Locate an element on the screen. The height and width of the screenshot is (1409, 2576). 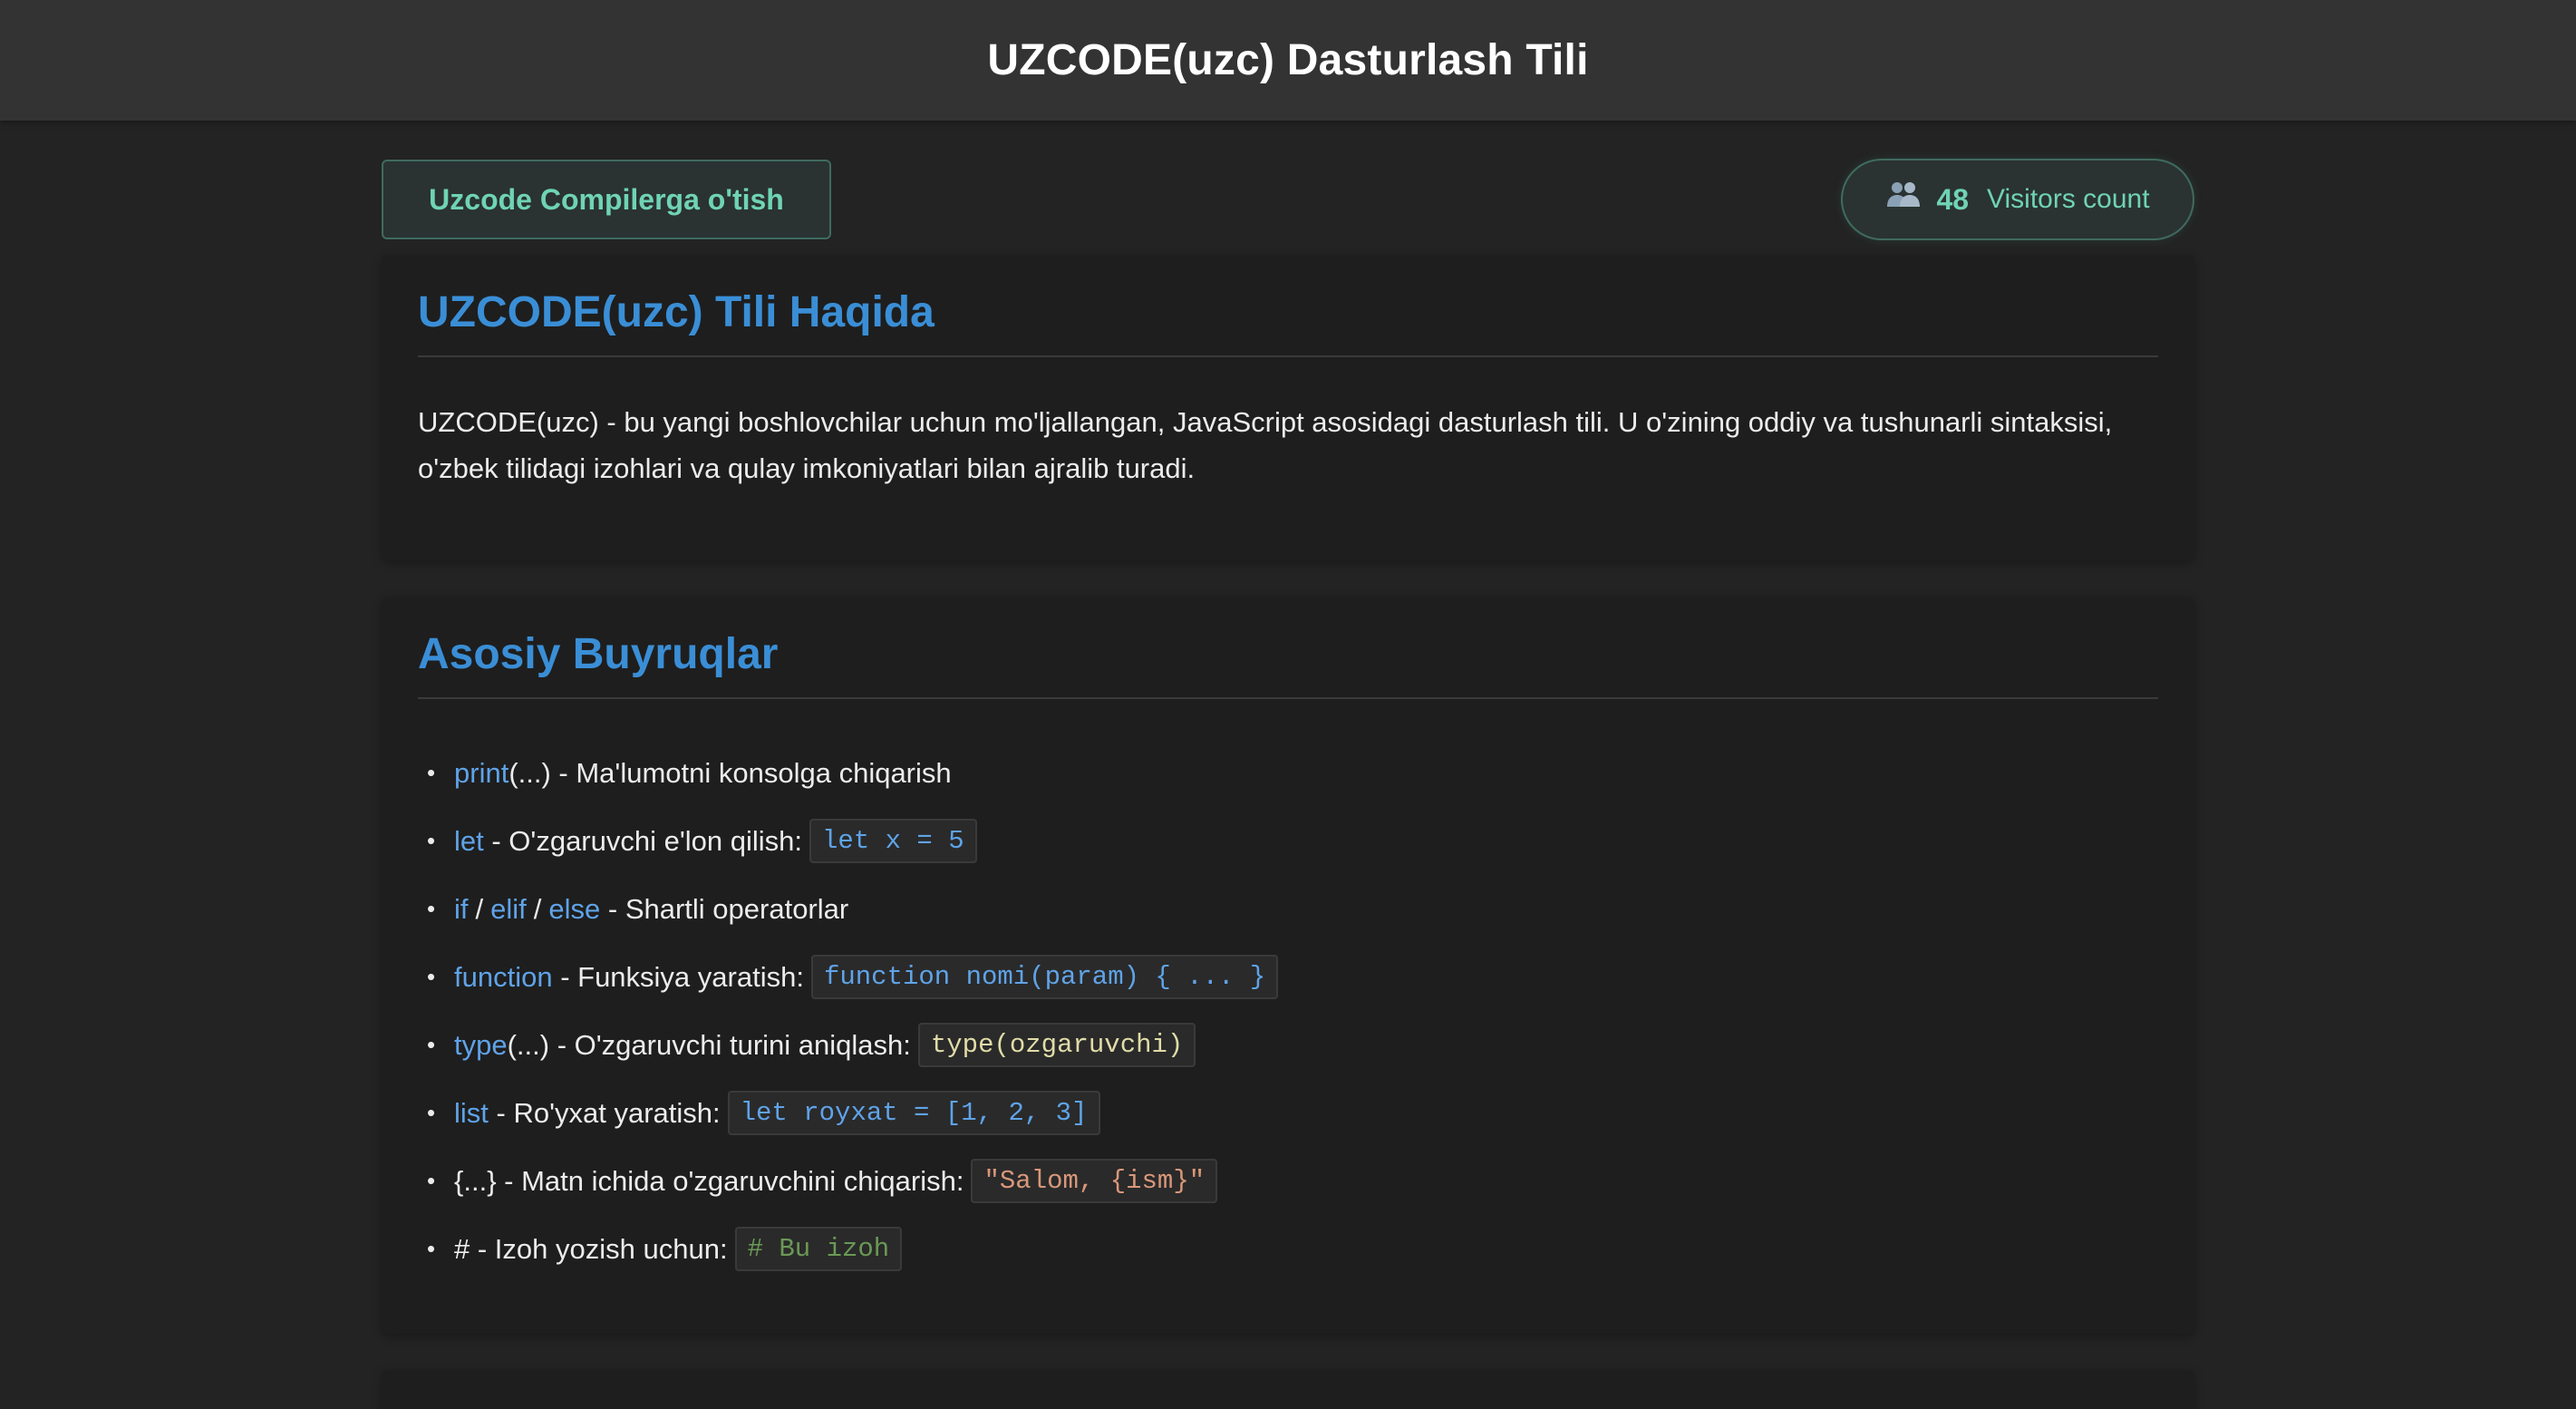
next-section is located at coordinates (1288, 1389).